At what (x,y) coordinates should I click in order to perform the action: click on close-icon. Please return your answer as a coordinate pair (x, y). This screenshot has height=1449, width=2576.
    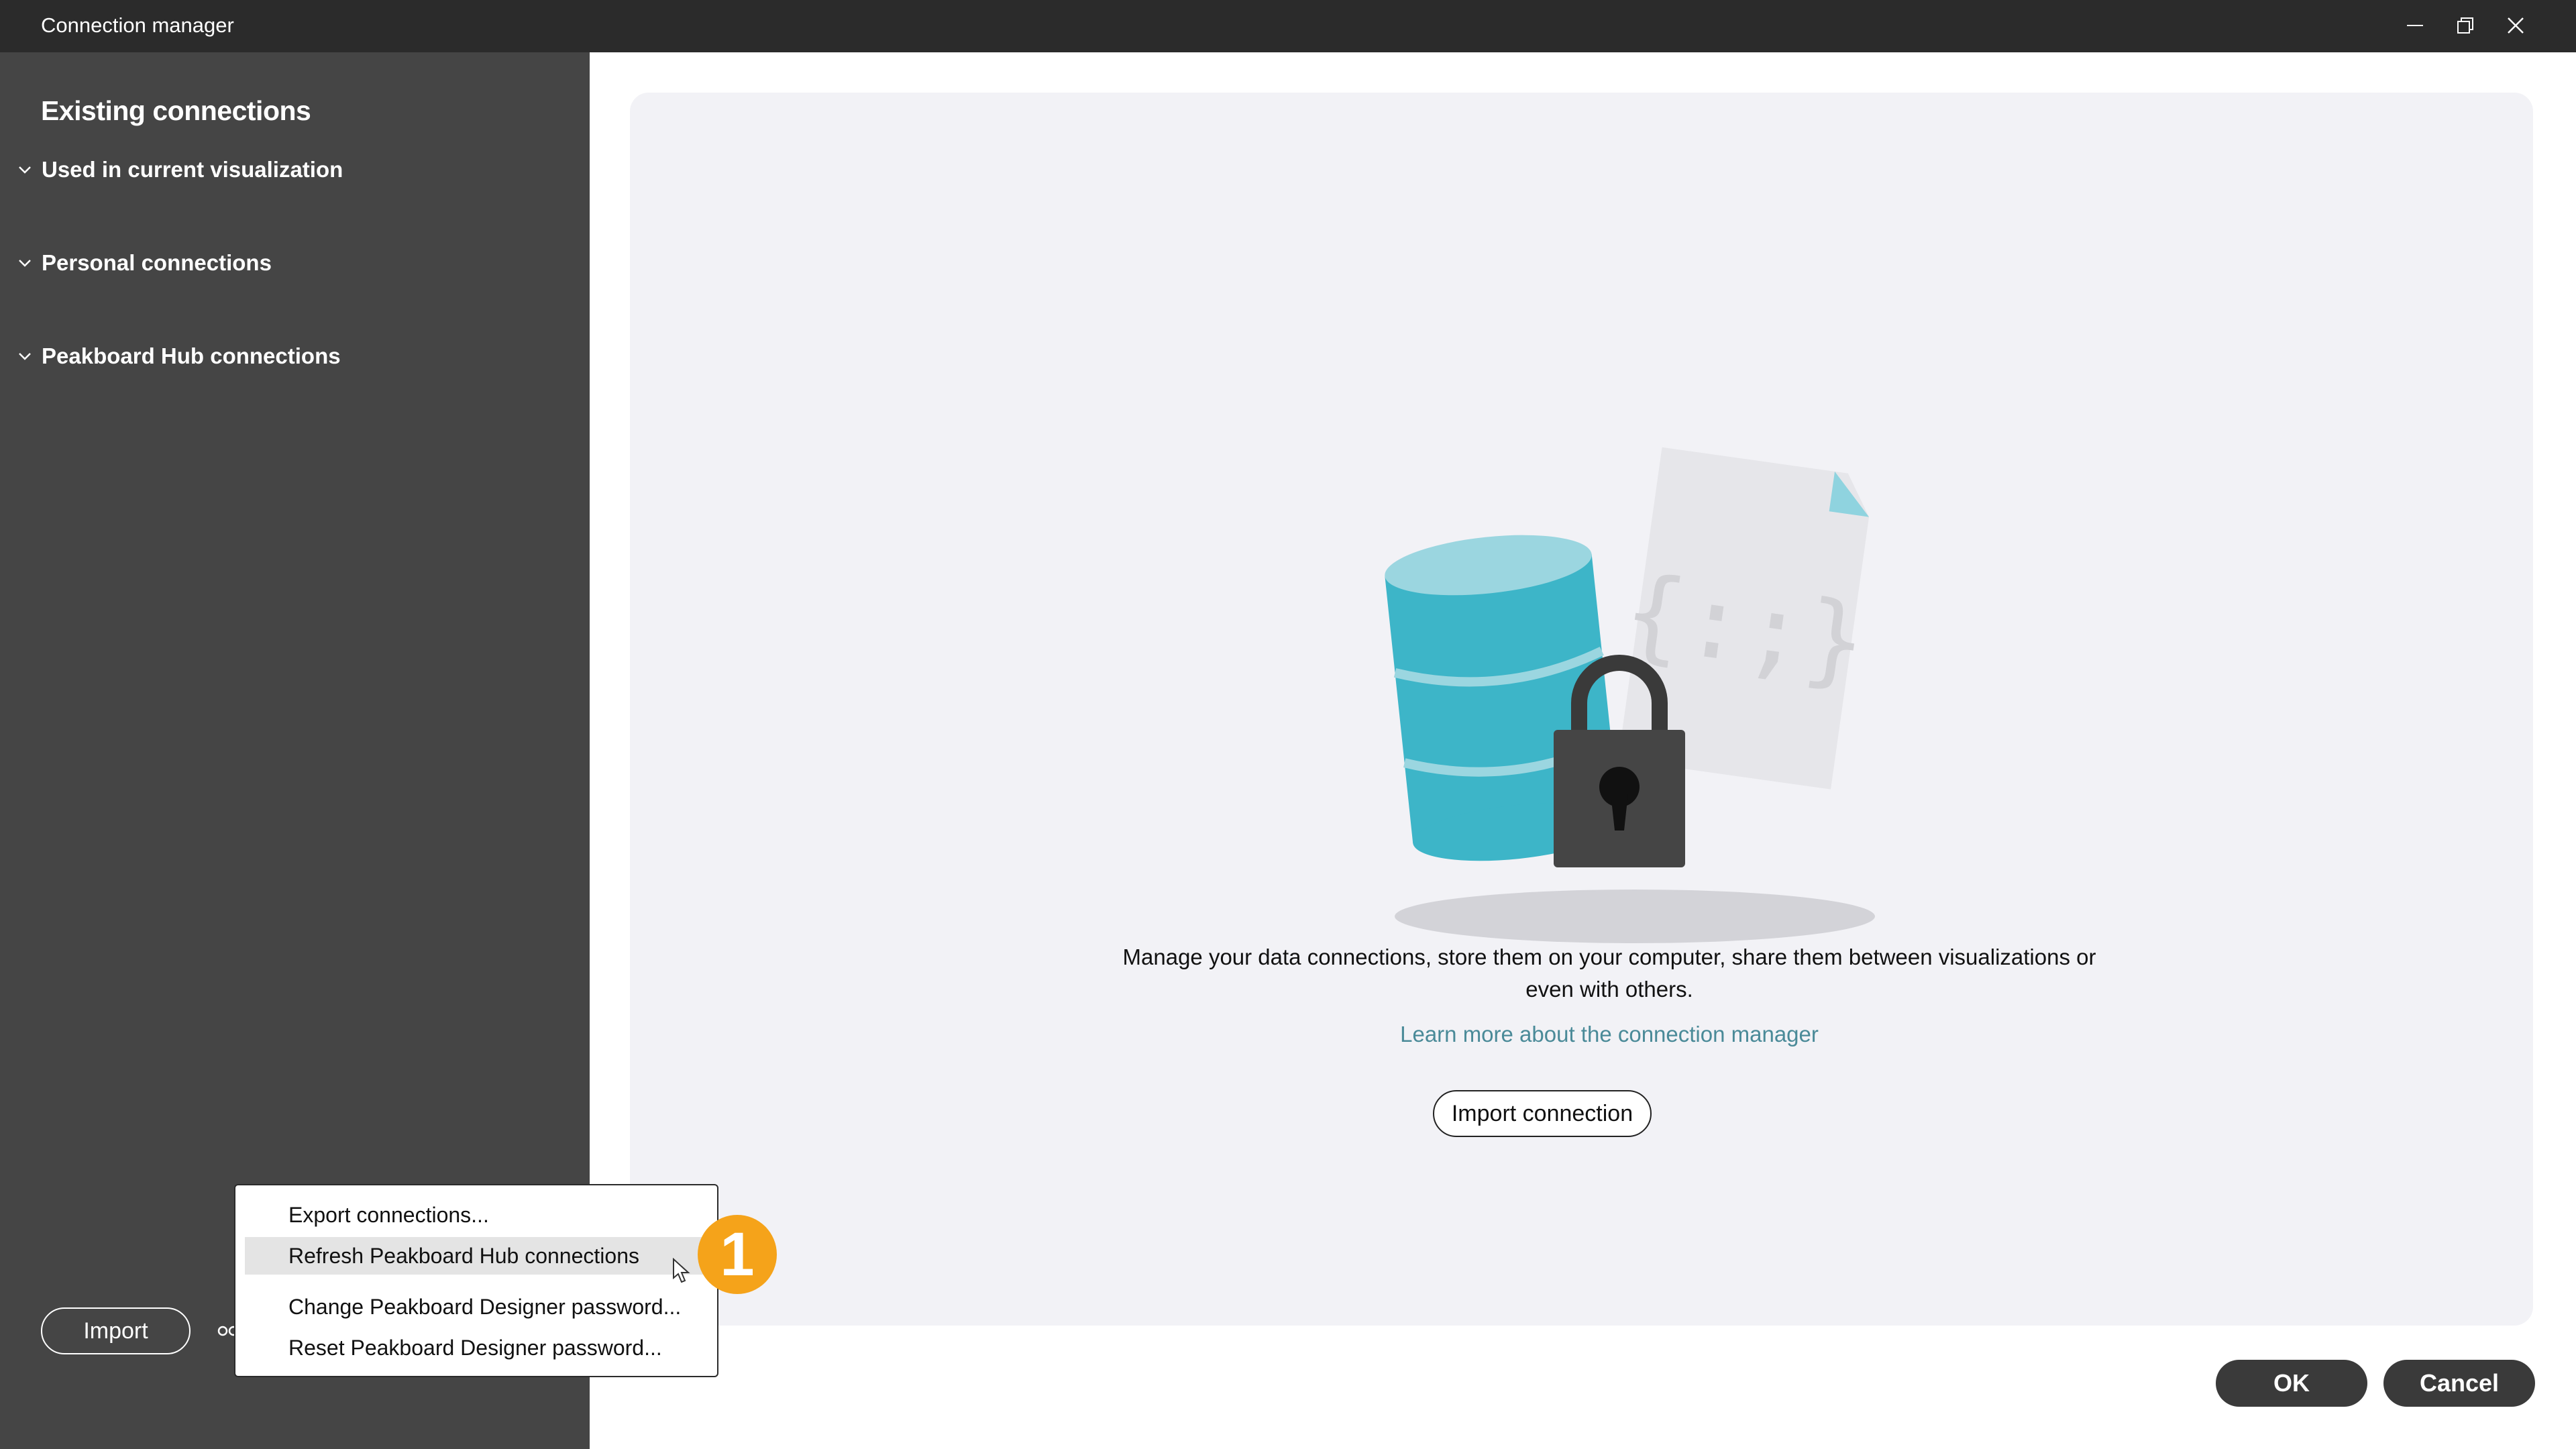
    Looking at the image, I should click on (2516, 25).